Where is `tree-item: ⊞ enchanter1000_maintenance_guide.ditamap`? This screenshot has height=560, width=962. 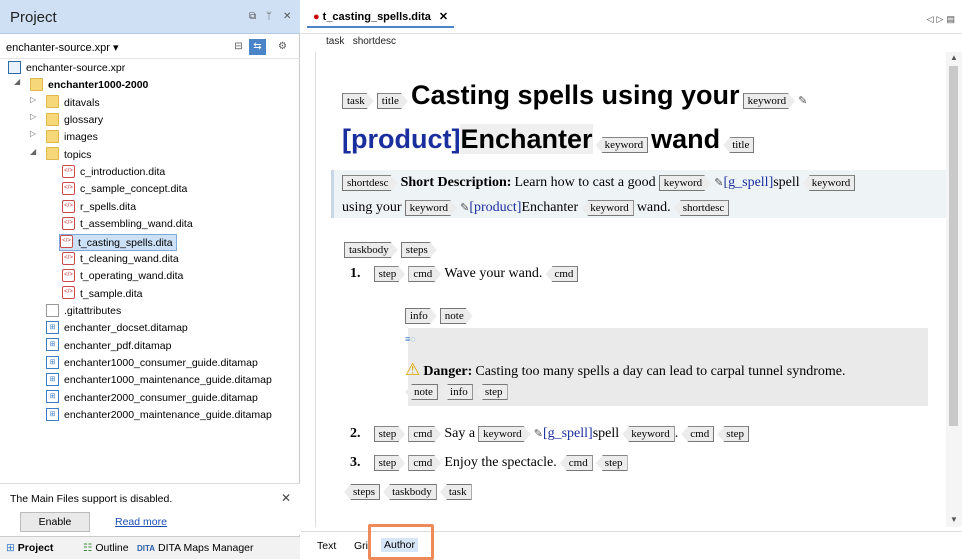
tree-item: ⊞ enchanter1000_maintenance_guide.ditamap is located at coordinates (159, 380).